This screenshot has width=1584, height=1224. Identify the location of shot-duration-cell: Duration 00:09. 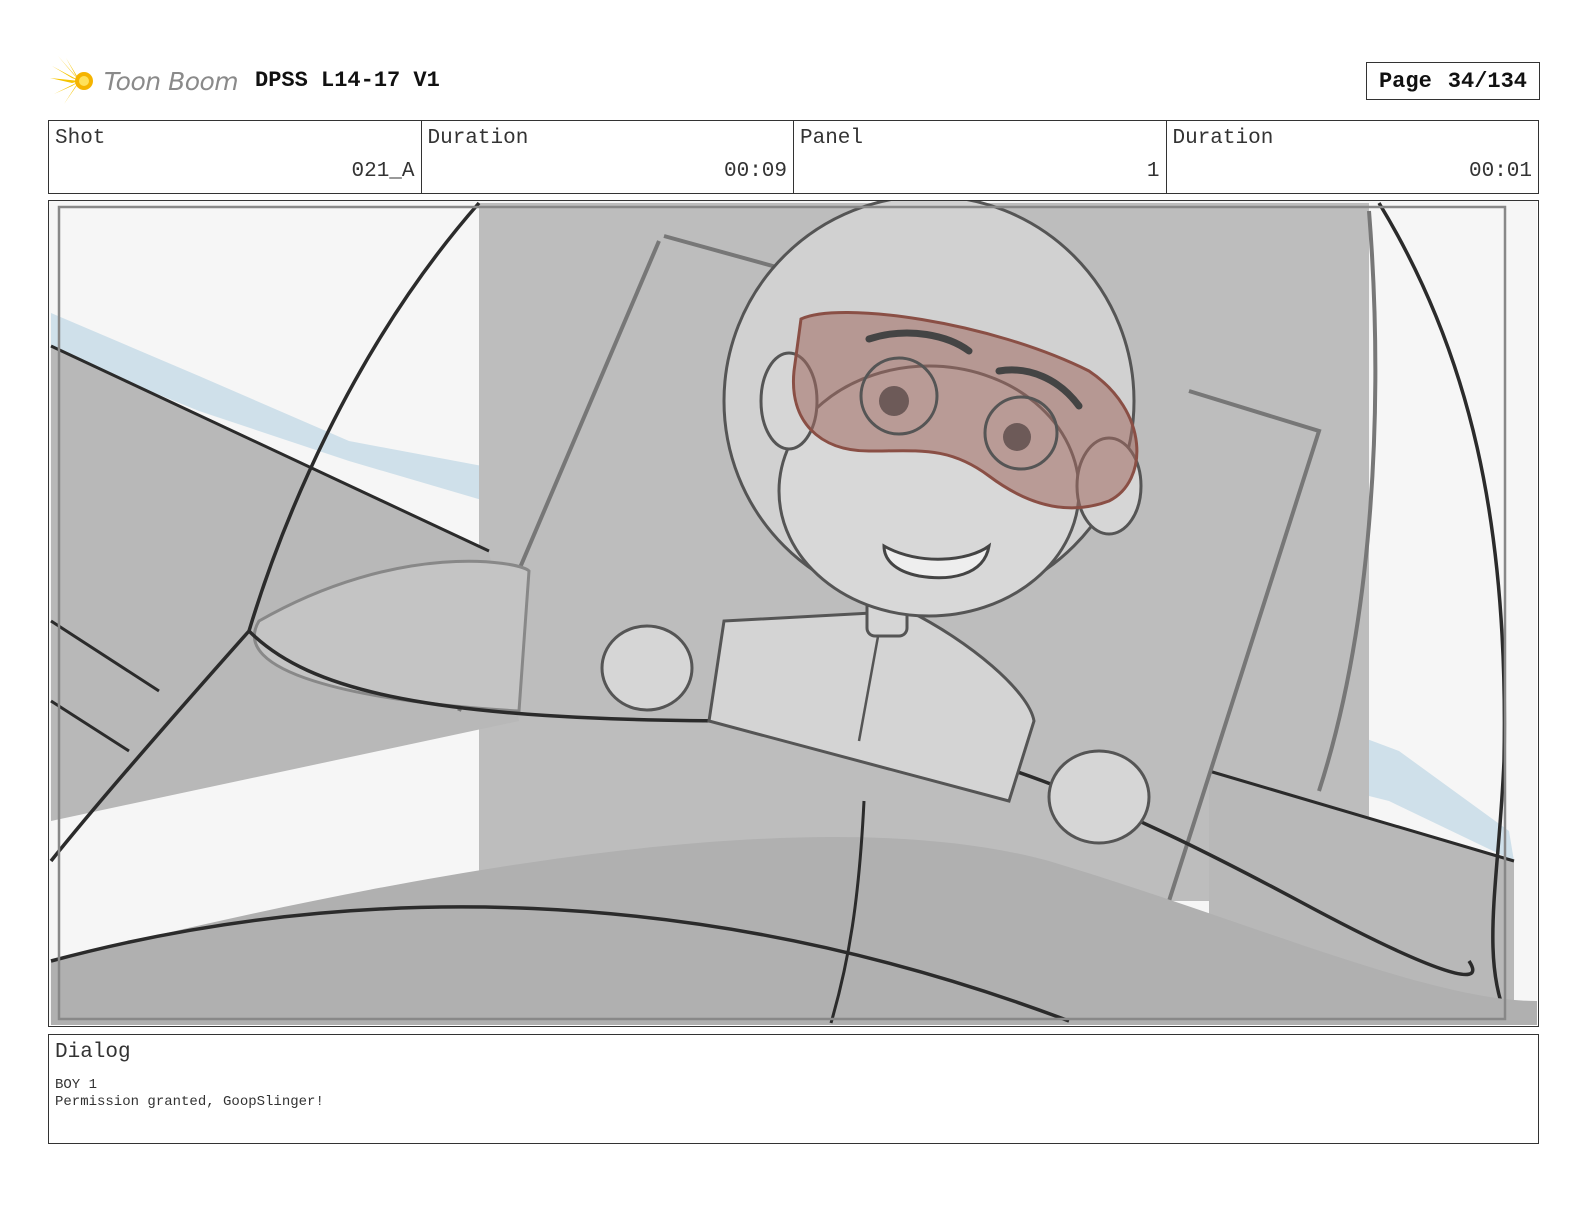
(608, 157).